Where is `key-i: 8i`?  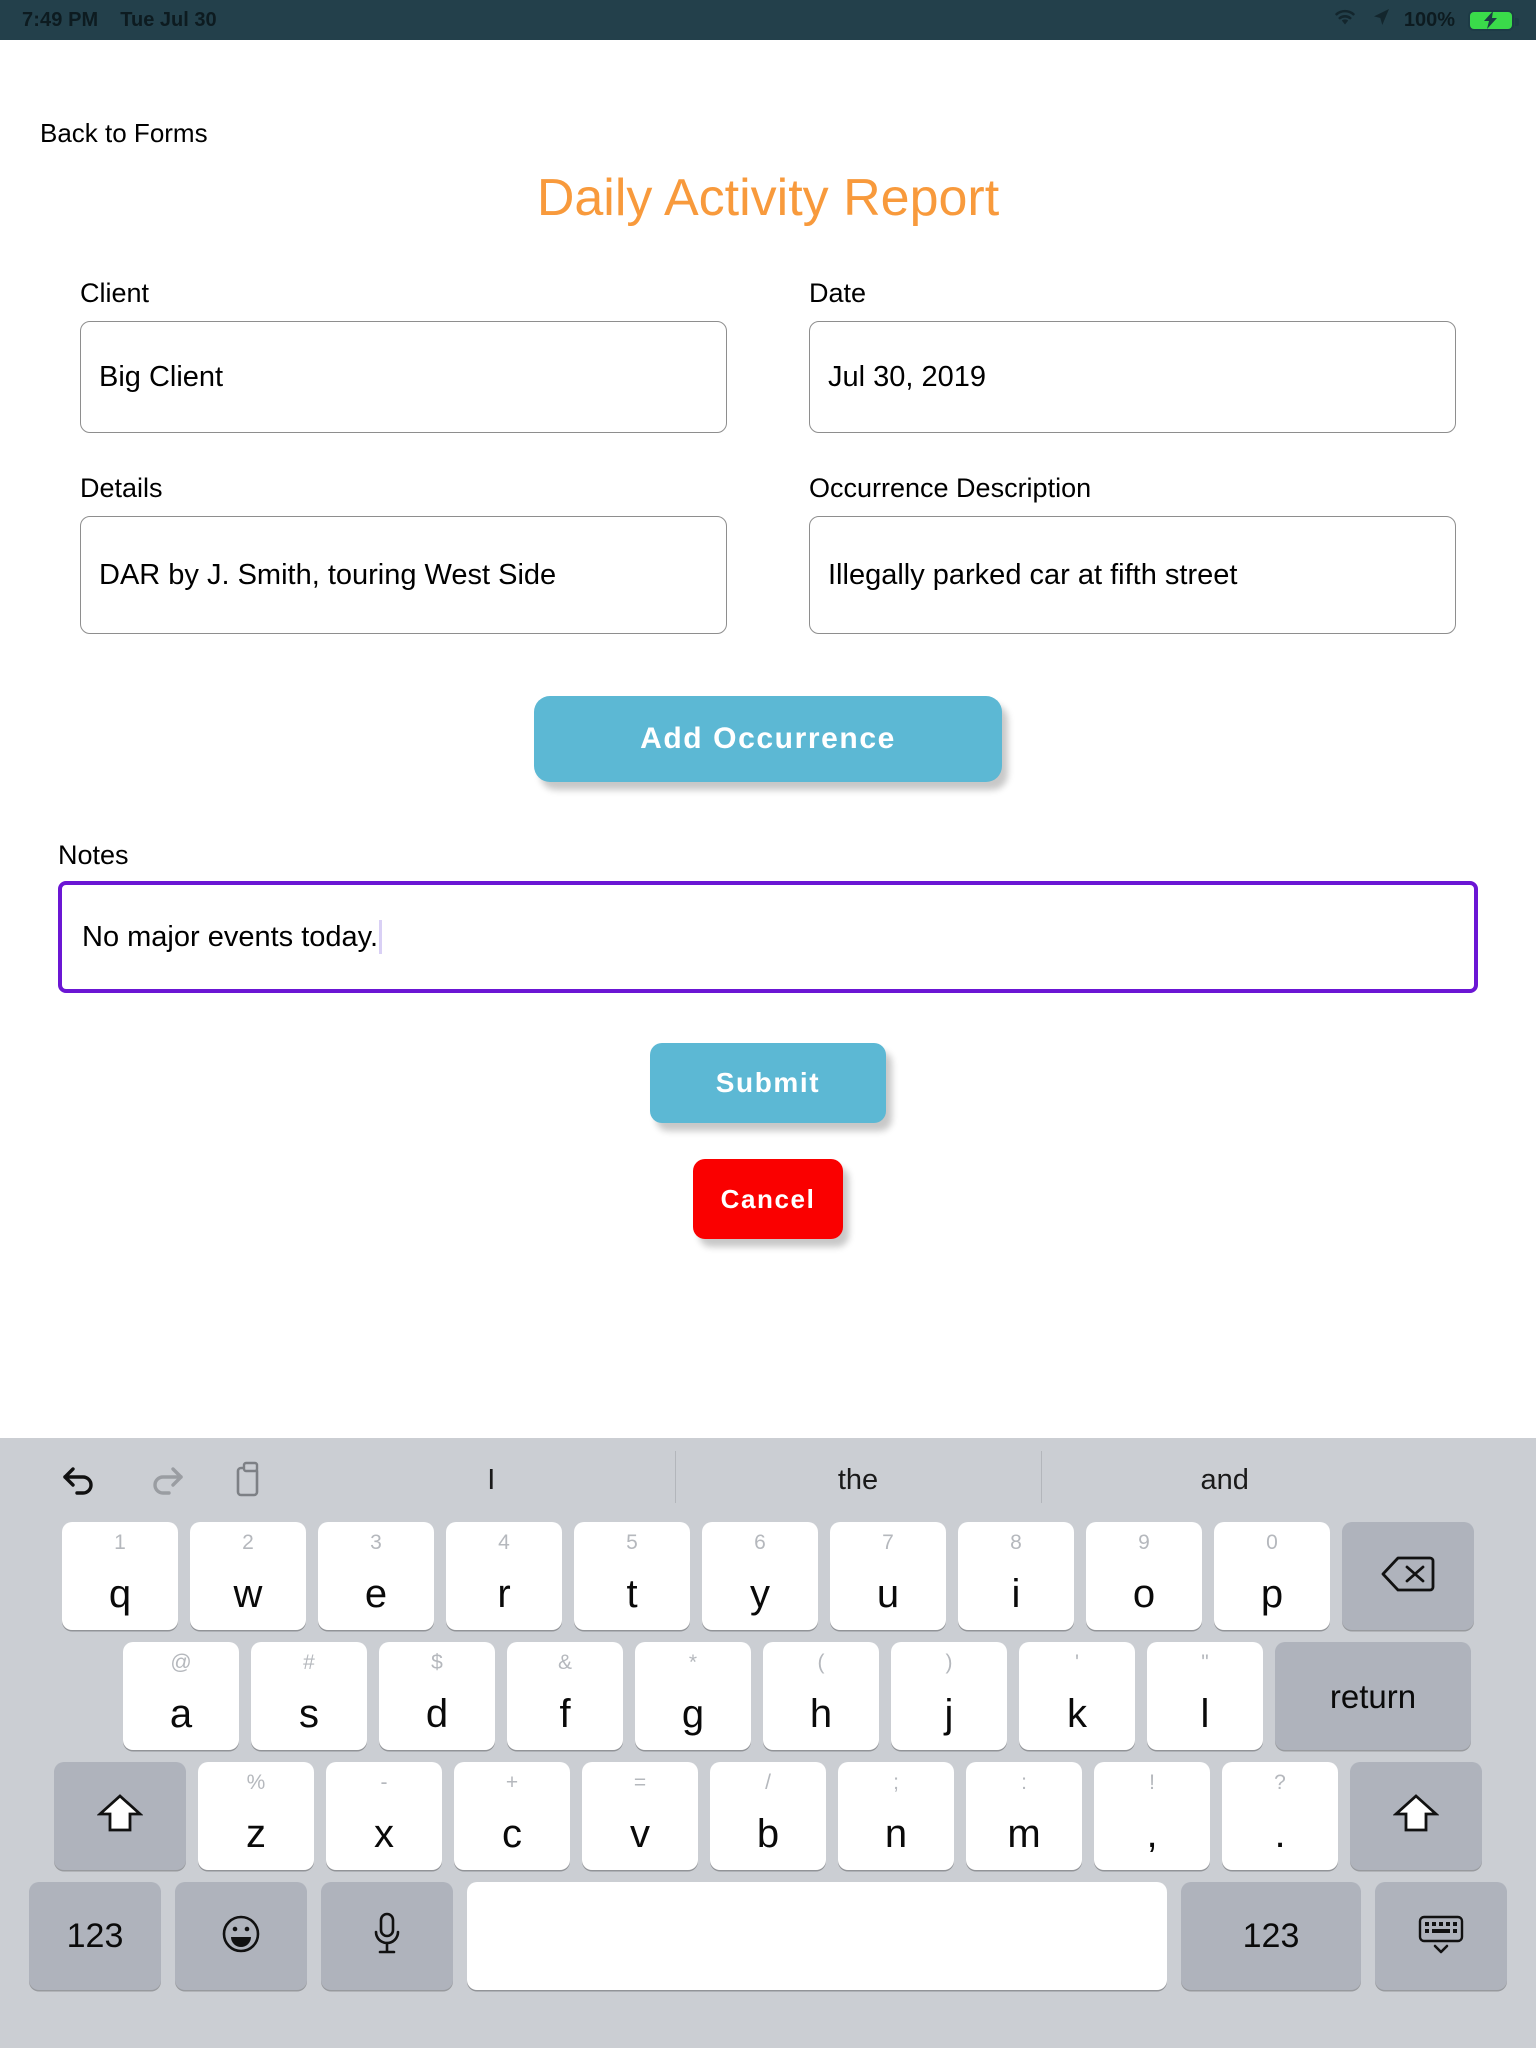 key-i: 8i is located at coordinates (1016, 1576).